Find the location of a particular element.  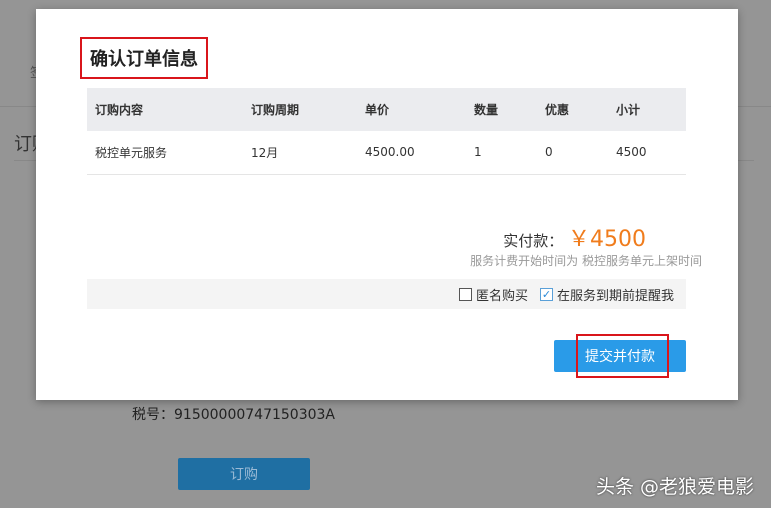

options-bar: 匿名购买 ✓ 在服务到期前提醒我 is located at coordinates (386, 294).